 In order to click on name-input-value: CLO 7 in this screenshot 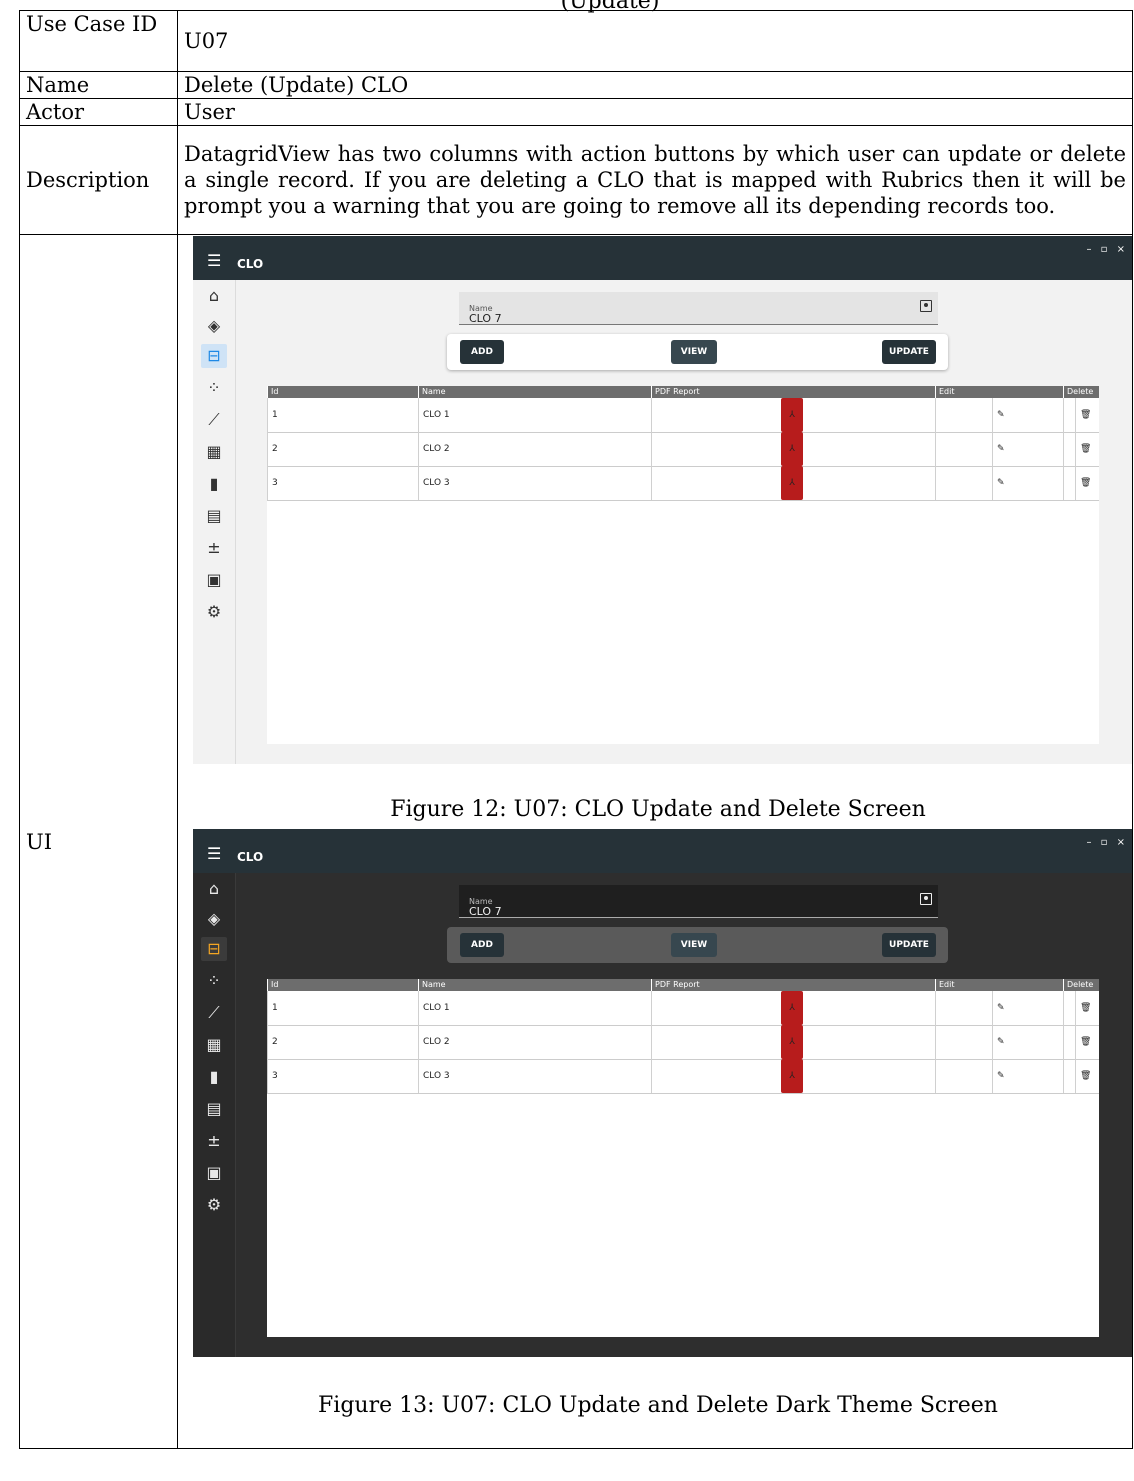, I will do `click(485, 318)`.